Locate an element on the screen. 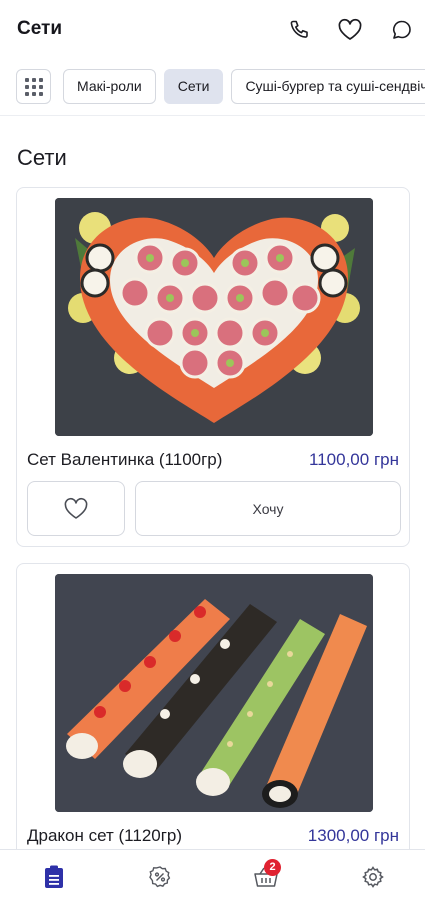 This screenshot has width=425, height=900. divider is located at coordinates (212, 115).